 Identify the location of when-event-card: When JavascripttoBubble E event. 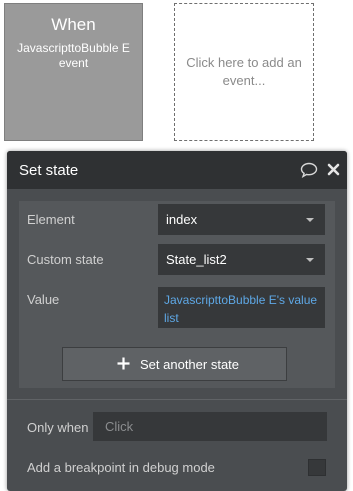
(73, 72).